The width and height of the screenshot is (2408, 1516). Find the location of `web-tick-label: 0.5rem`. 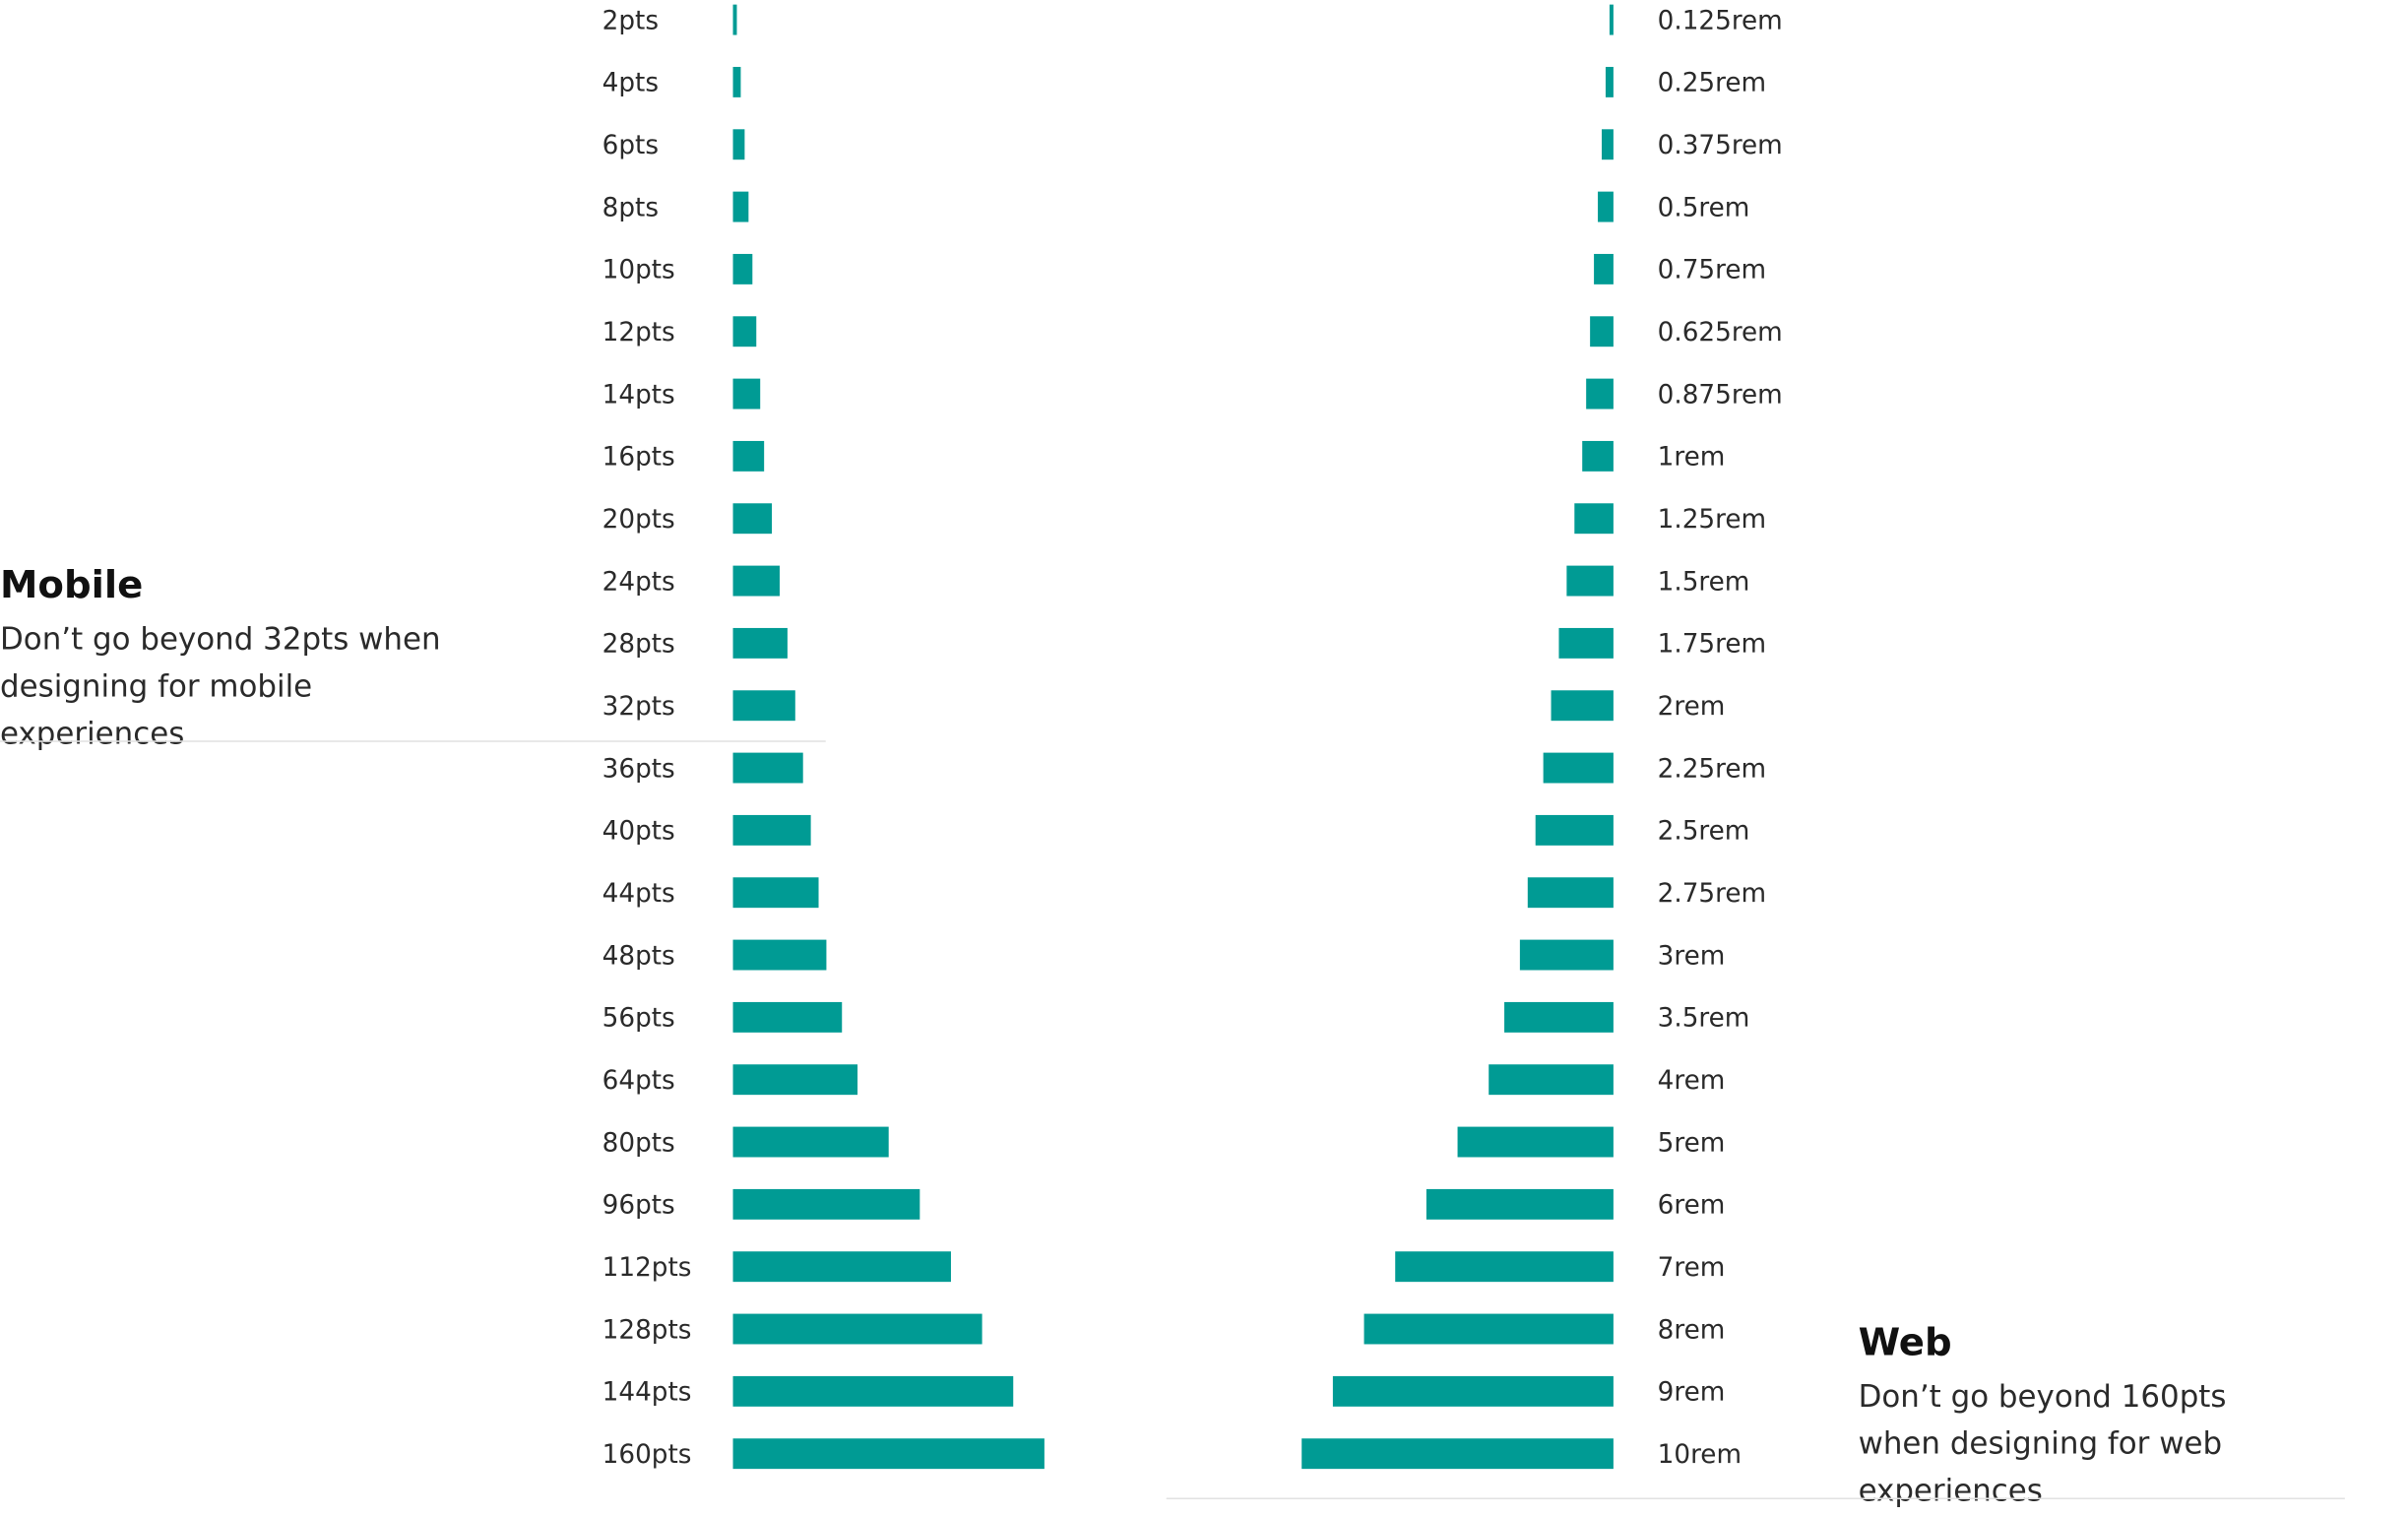

web-tick-label: 0.5rem is located at coordinates (1704, 207).